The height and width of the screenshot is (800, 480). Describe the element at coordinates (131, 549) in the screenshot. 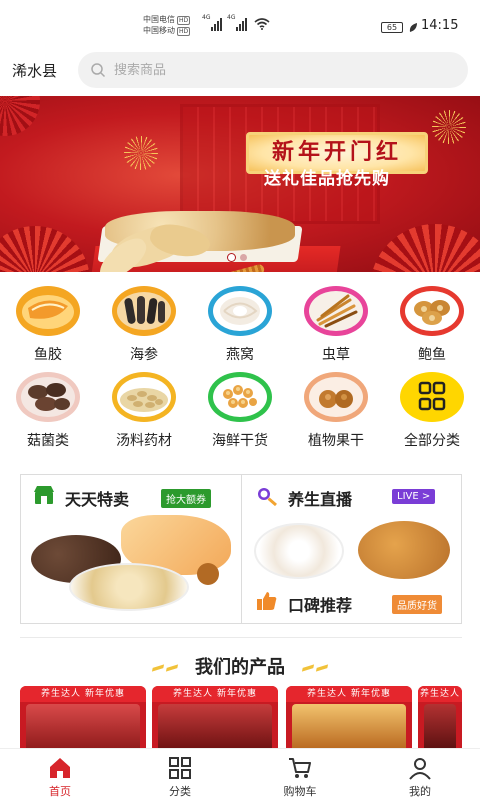

I see `daily-sale-section: 天天特卖 抢大额券` at that location.